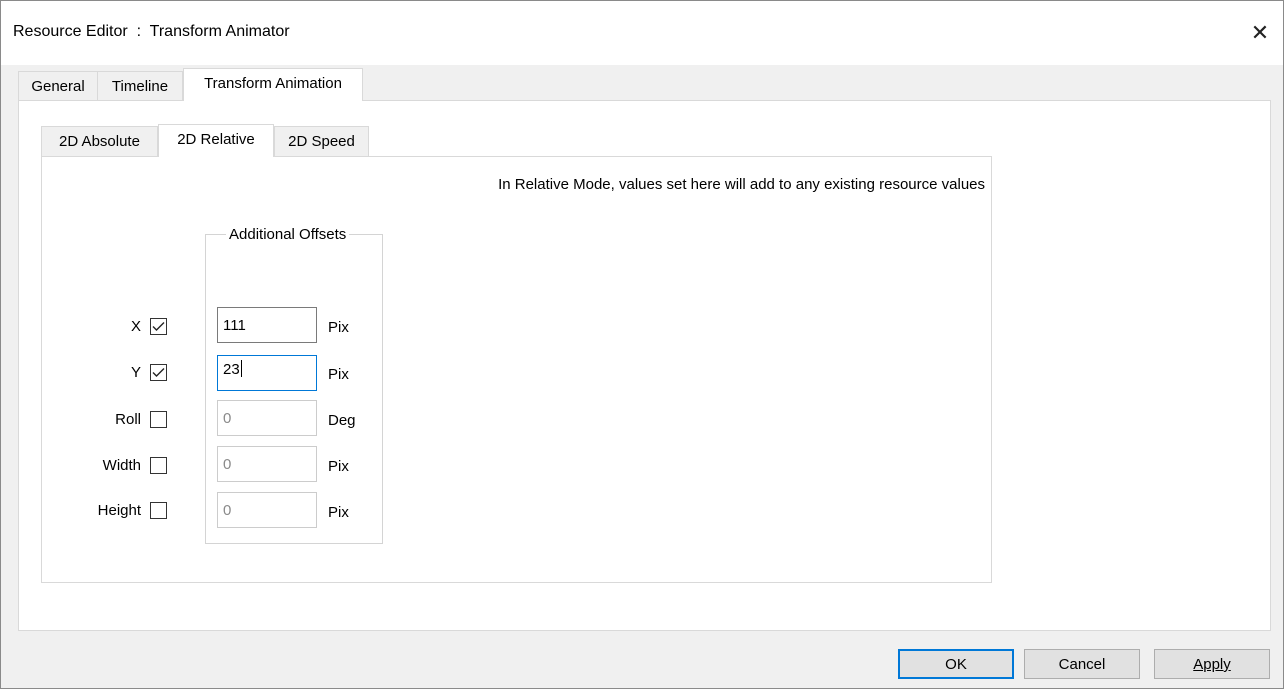  I want to click on tab-general: General, so click(58, 86).